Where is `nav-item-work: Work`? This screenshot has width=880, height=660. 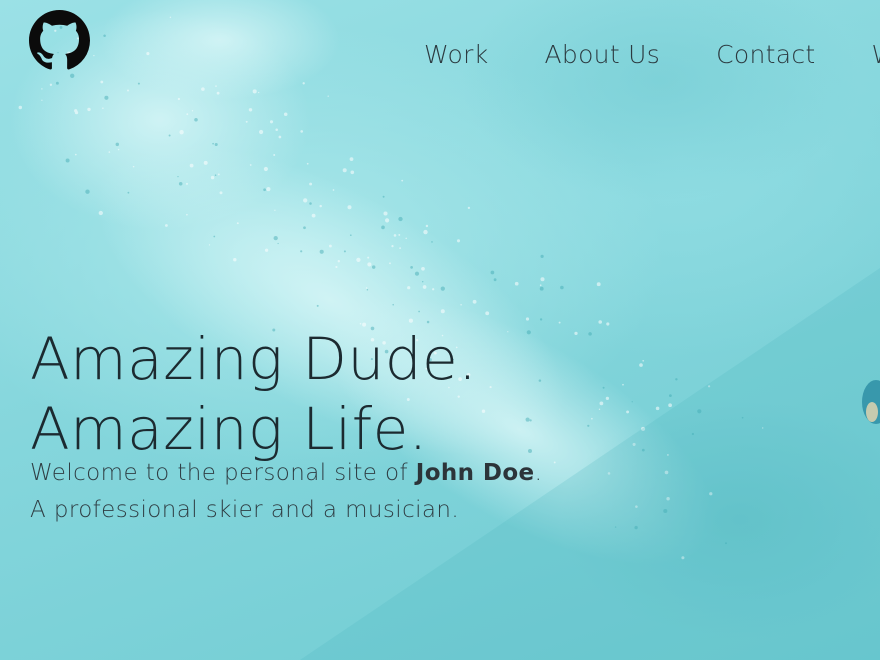 nav-item-work: Work is located at coordinates (456, 54).